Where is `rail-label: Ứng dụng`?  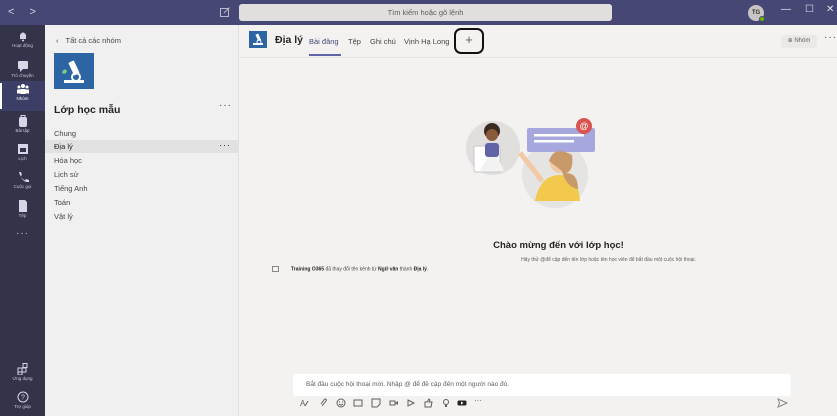 rail-label: Ứng dụng is located at coordinates (22, 378).